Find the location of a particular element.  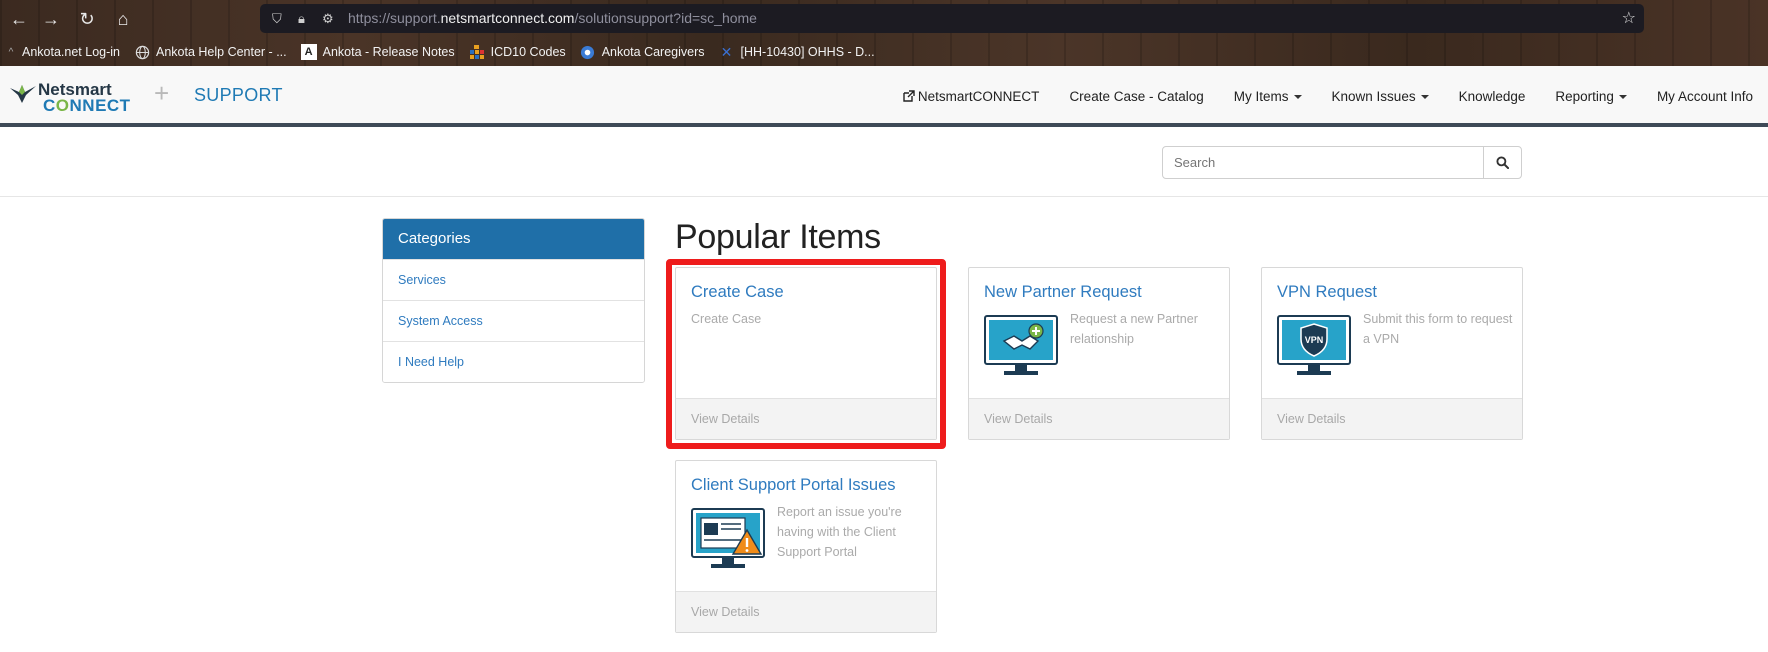

reload-icon: ↻ is located at coordinates (87, 19).